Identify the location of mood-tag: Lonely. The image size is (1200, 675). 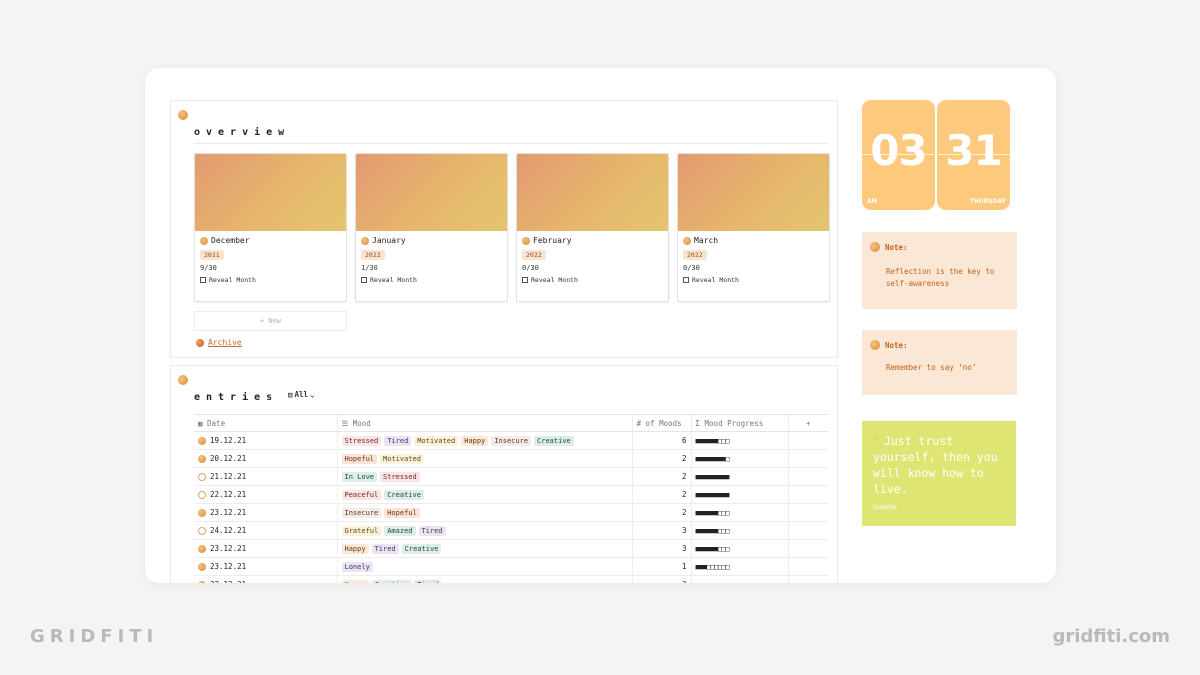
(357, 566).